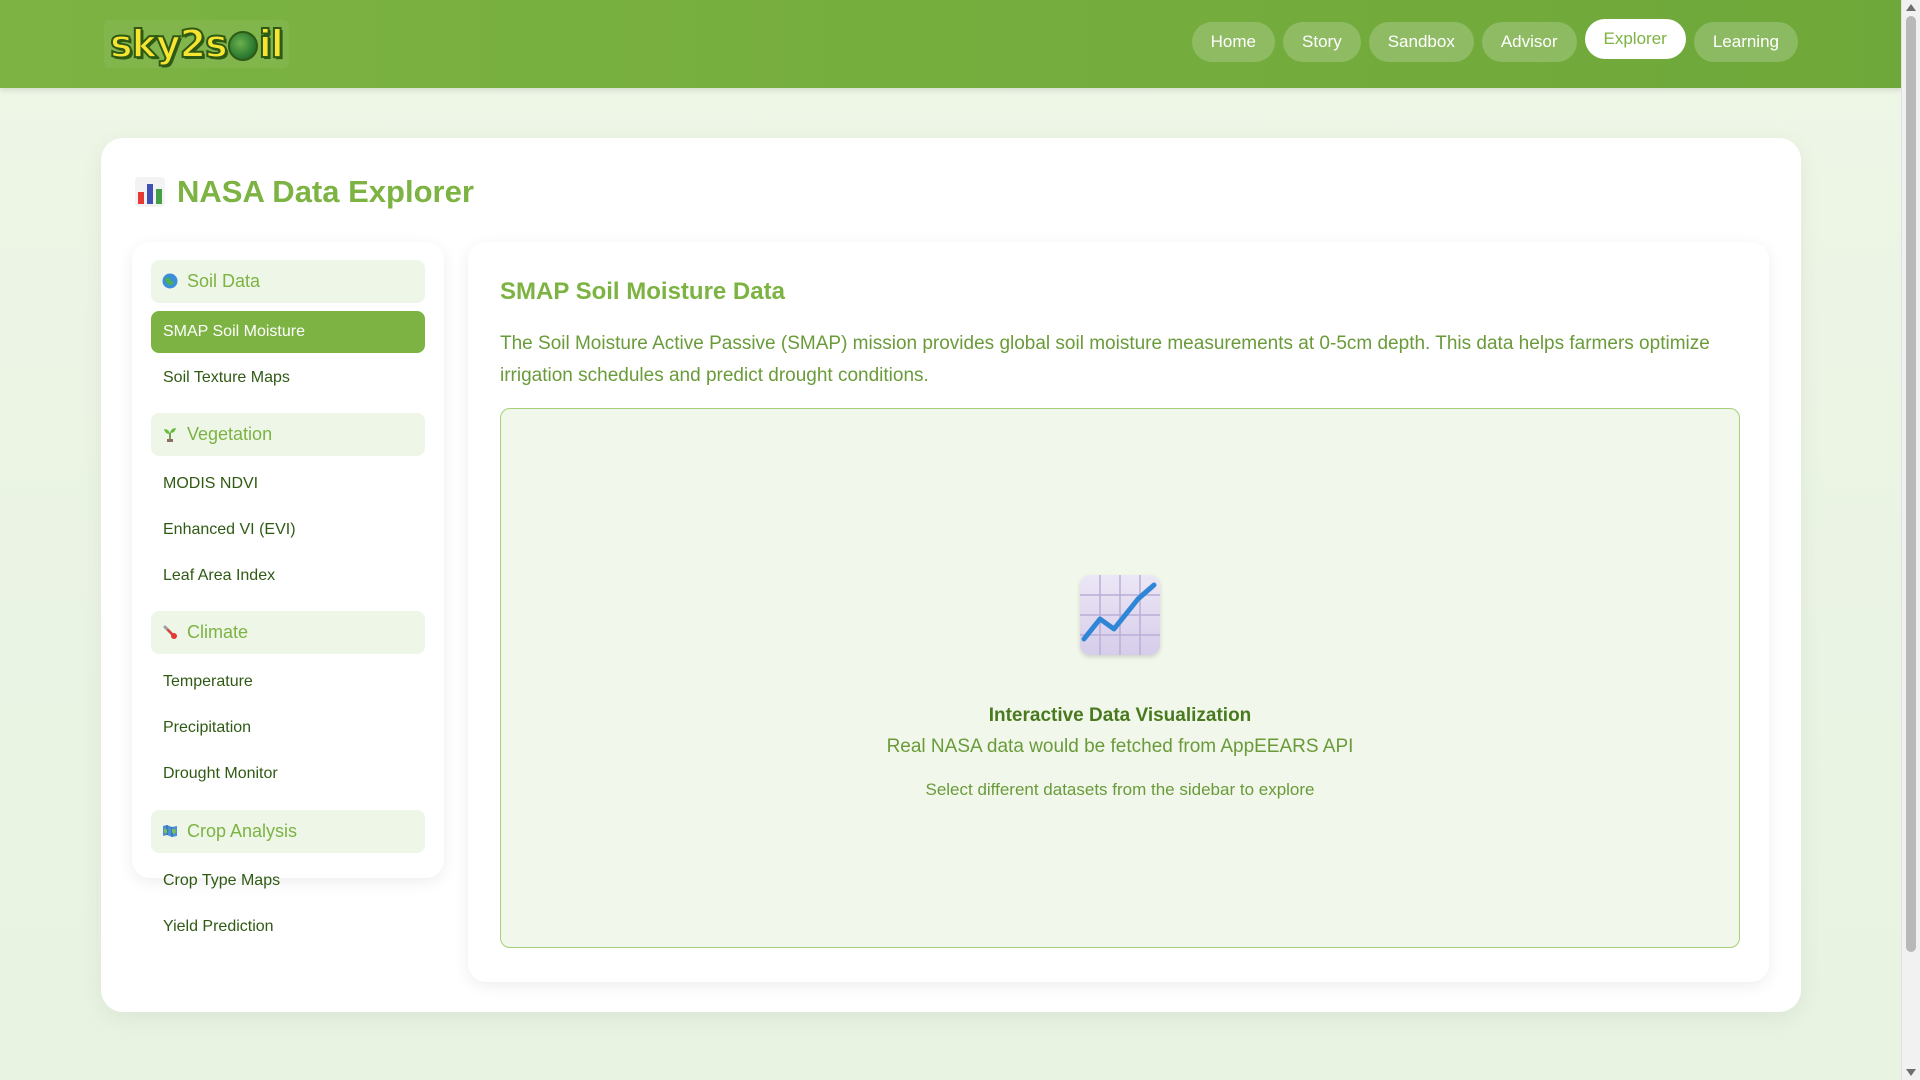  What do you see at coordinates (288, 484) in the screenshot?
I see `sidebar-item-modis-ndvi: MODIS NDVI` at bounding box center [288, 484].